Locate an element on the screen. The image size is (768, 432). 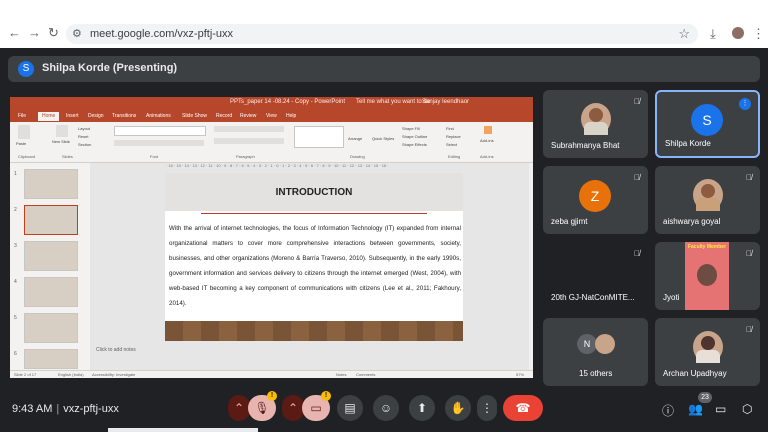
notes-placeholder: Click to add notes is located at coordinates (116, 350).